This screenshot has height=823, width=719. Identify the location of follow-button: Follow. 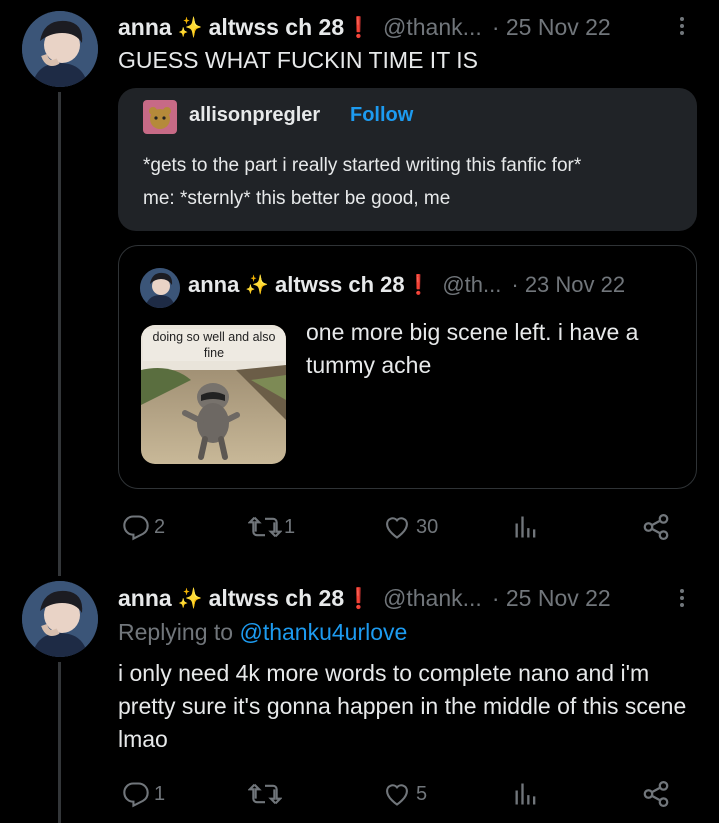
(381, 115).